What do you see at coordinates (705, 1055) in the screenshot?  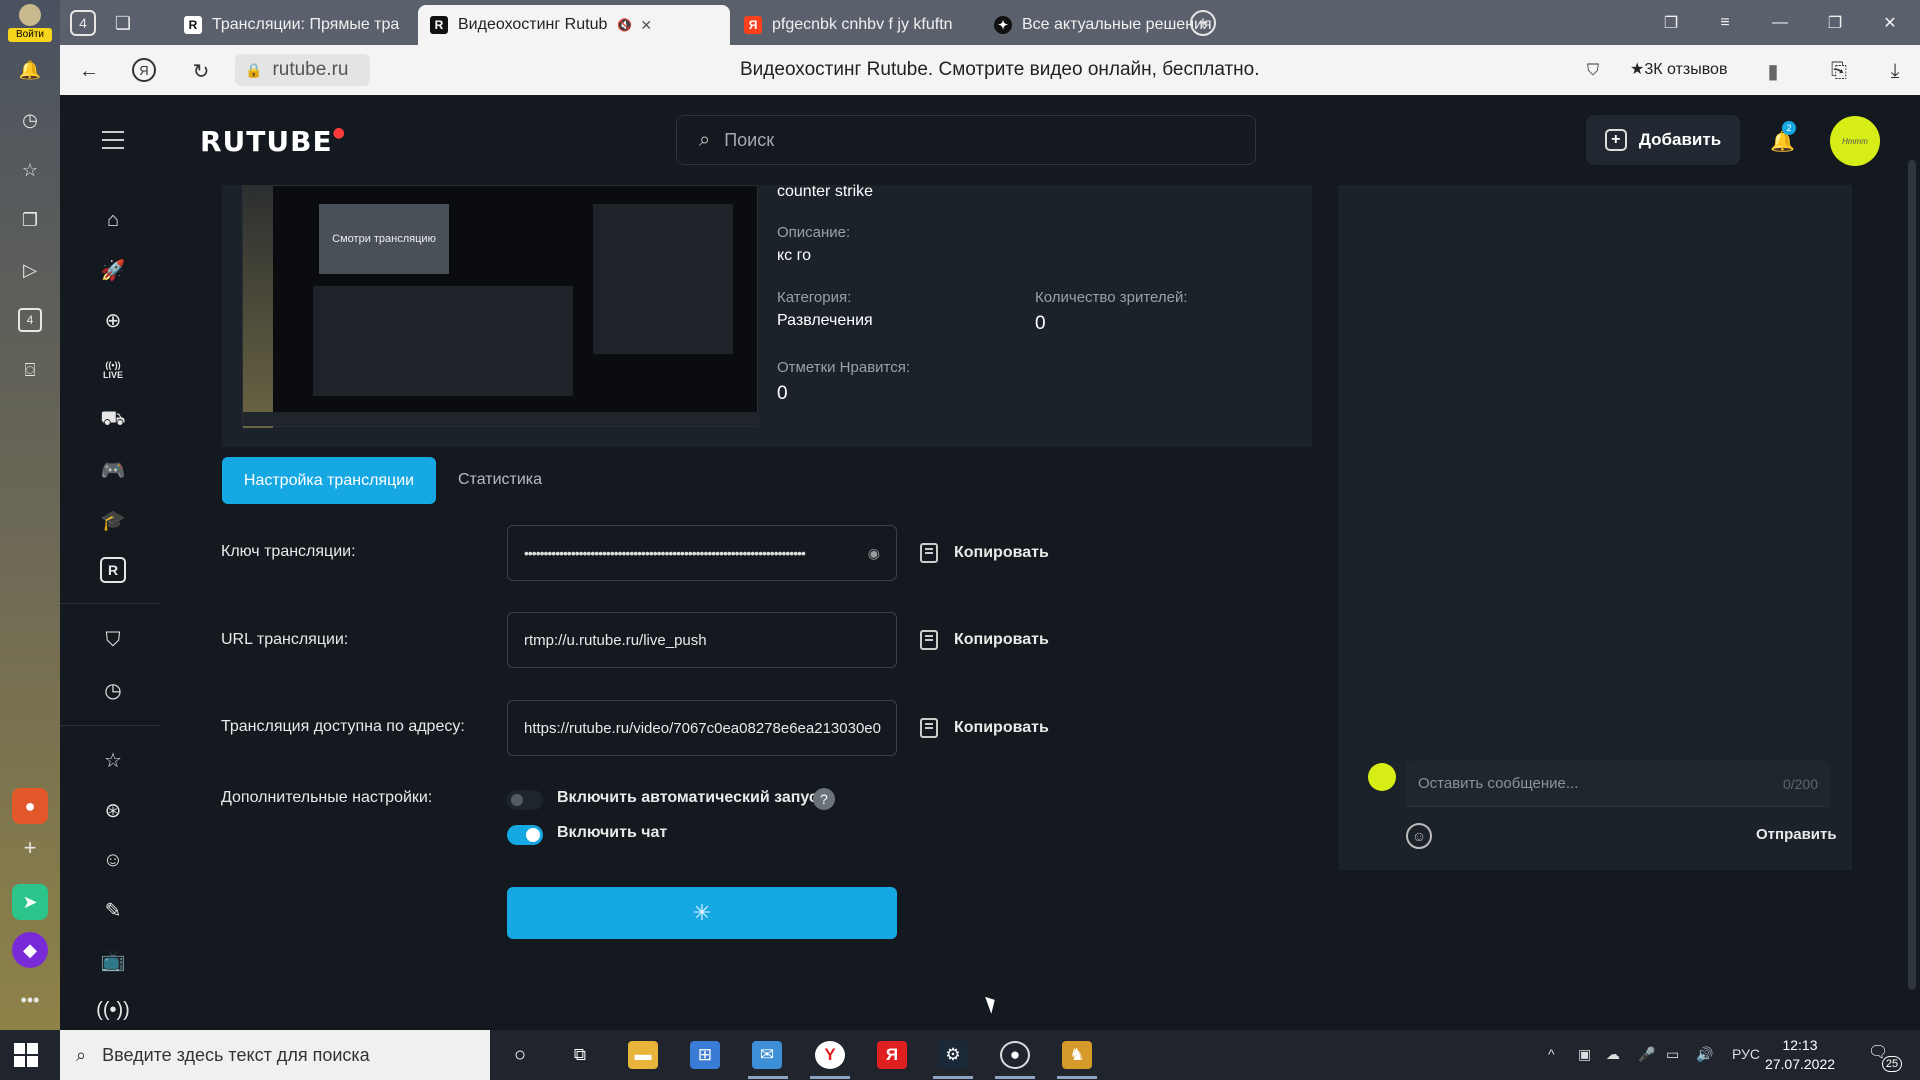 I see `store-icon: ⊞` at bounding box center [705, 1055].